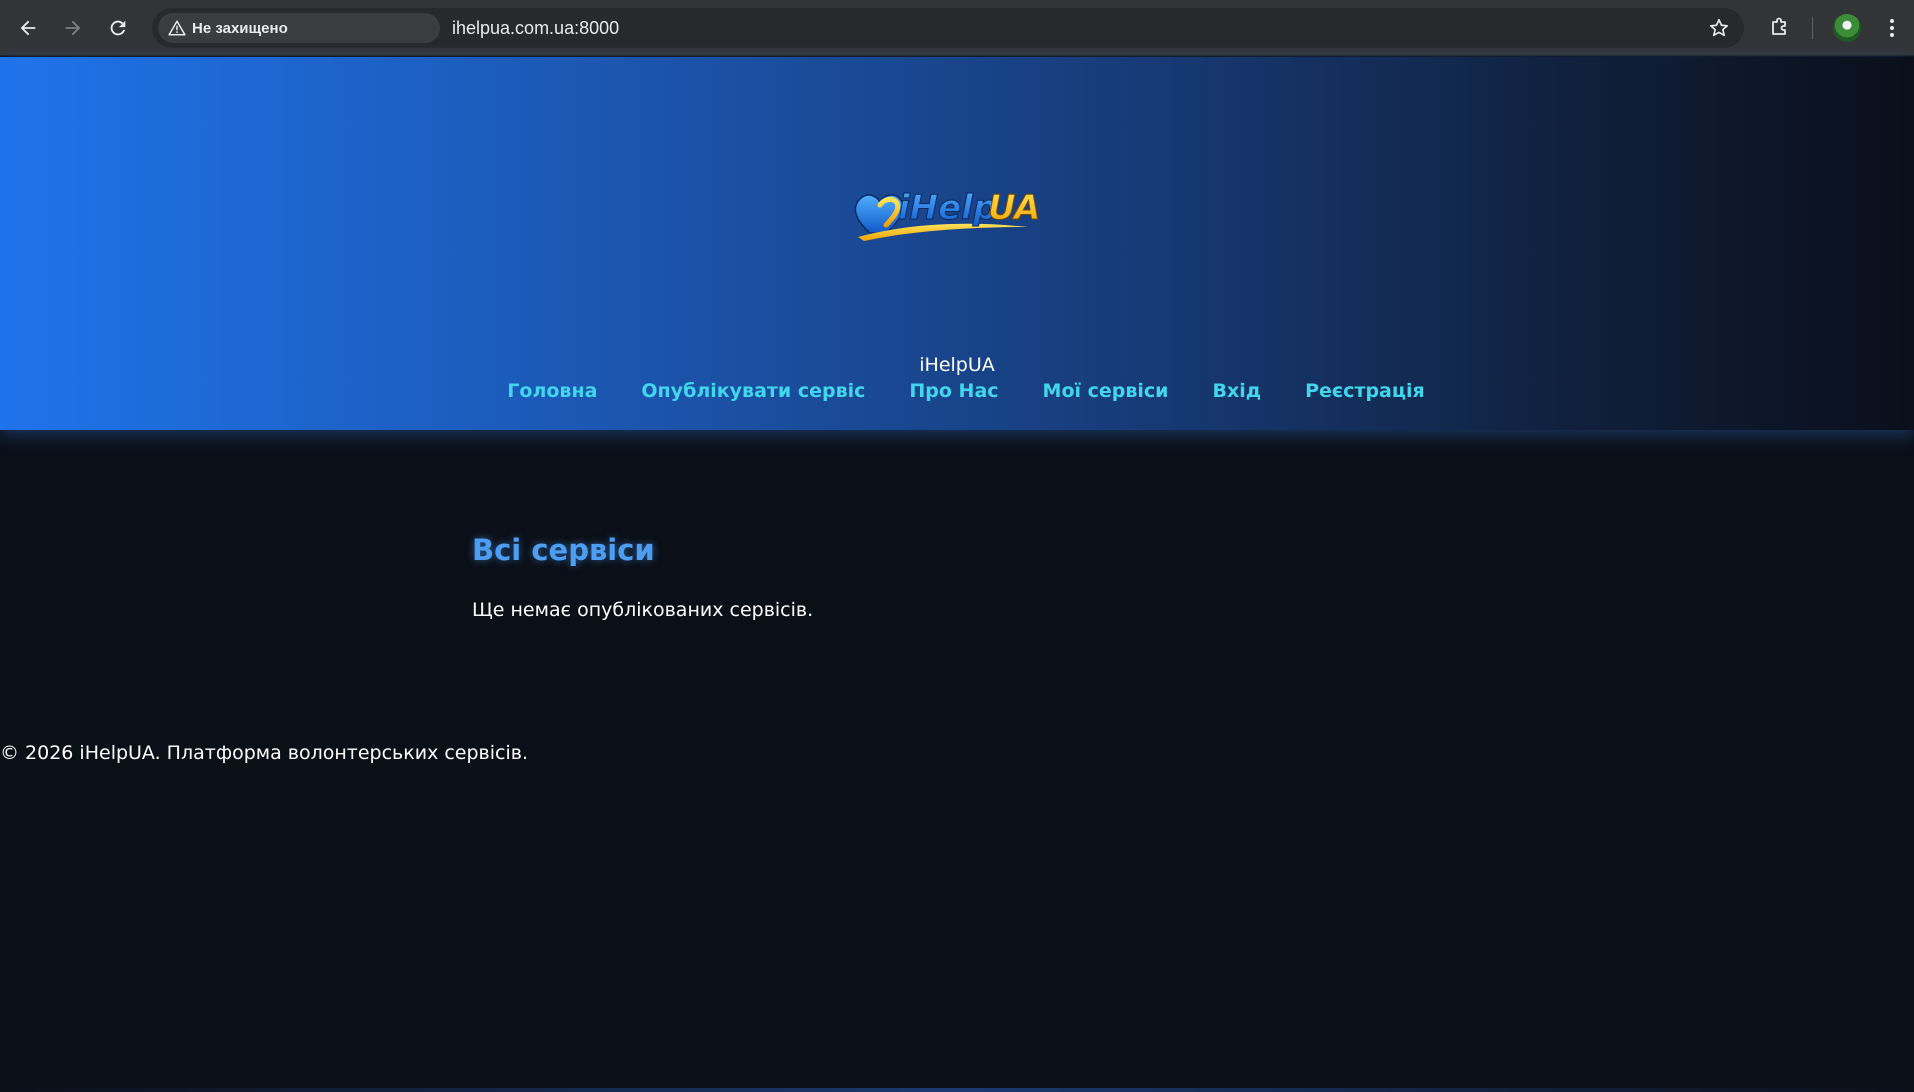  I want to click on url-text: ihelpua.com.ua:8000, so click(535, 28).